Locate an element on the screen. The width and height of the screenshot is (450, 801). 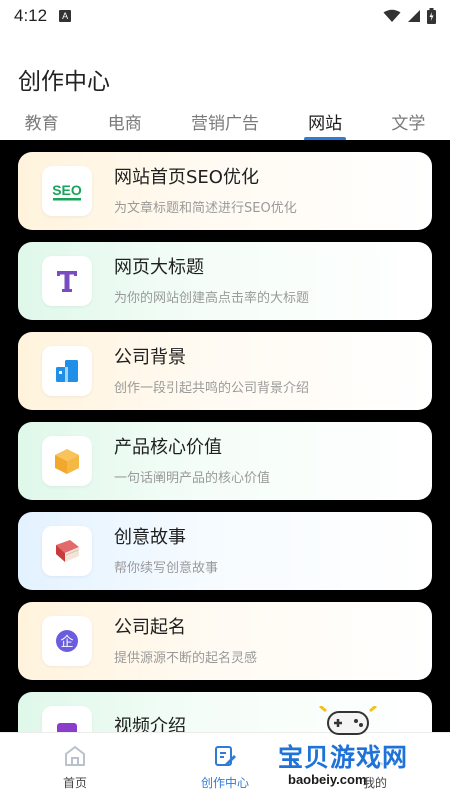
watermark-text: 宝贝游戏网 is located at coordinates (343, 757).